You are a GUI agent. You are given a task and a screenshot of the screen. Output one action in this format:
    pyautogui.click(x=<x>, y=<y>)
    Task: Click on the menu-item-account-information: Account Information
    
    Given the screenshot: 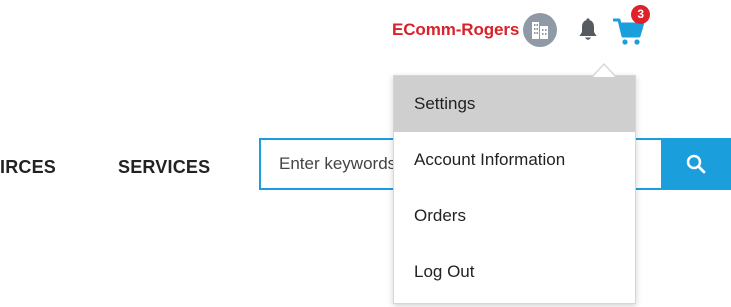 What is the action you would take?
    pyautogui.click(x=514, y=160)
    